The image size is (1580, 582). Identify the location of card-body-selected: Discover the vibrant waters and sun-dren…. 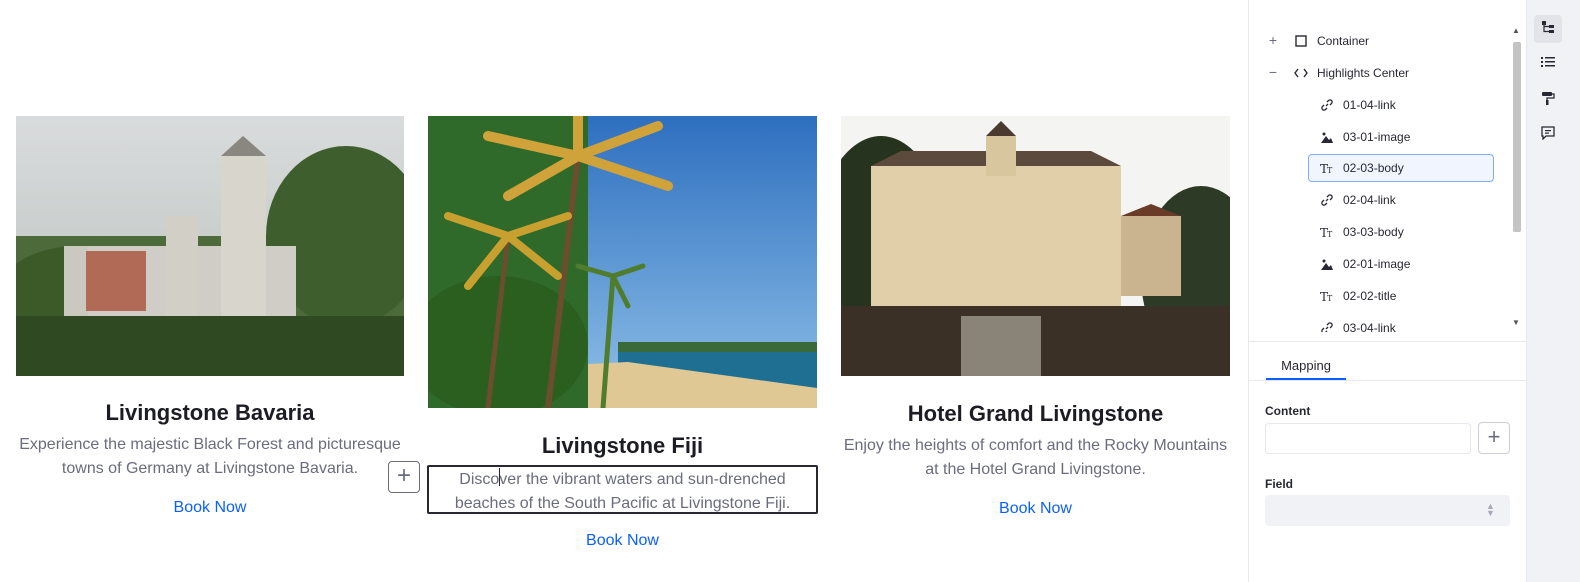
(622, 489).